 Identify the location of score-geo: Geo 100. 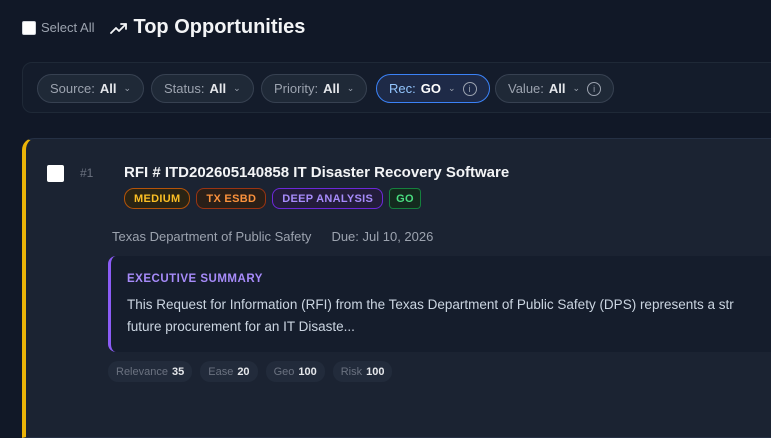
(295, 371).